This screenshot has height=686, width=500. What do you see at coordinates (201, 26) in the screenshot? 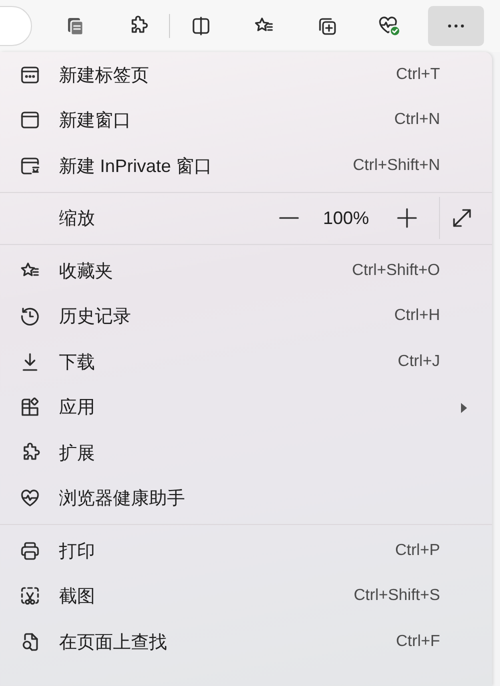
I see `split-screen-icon` at bounding box center [201, 26].